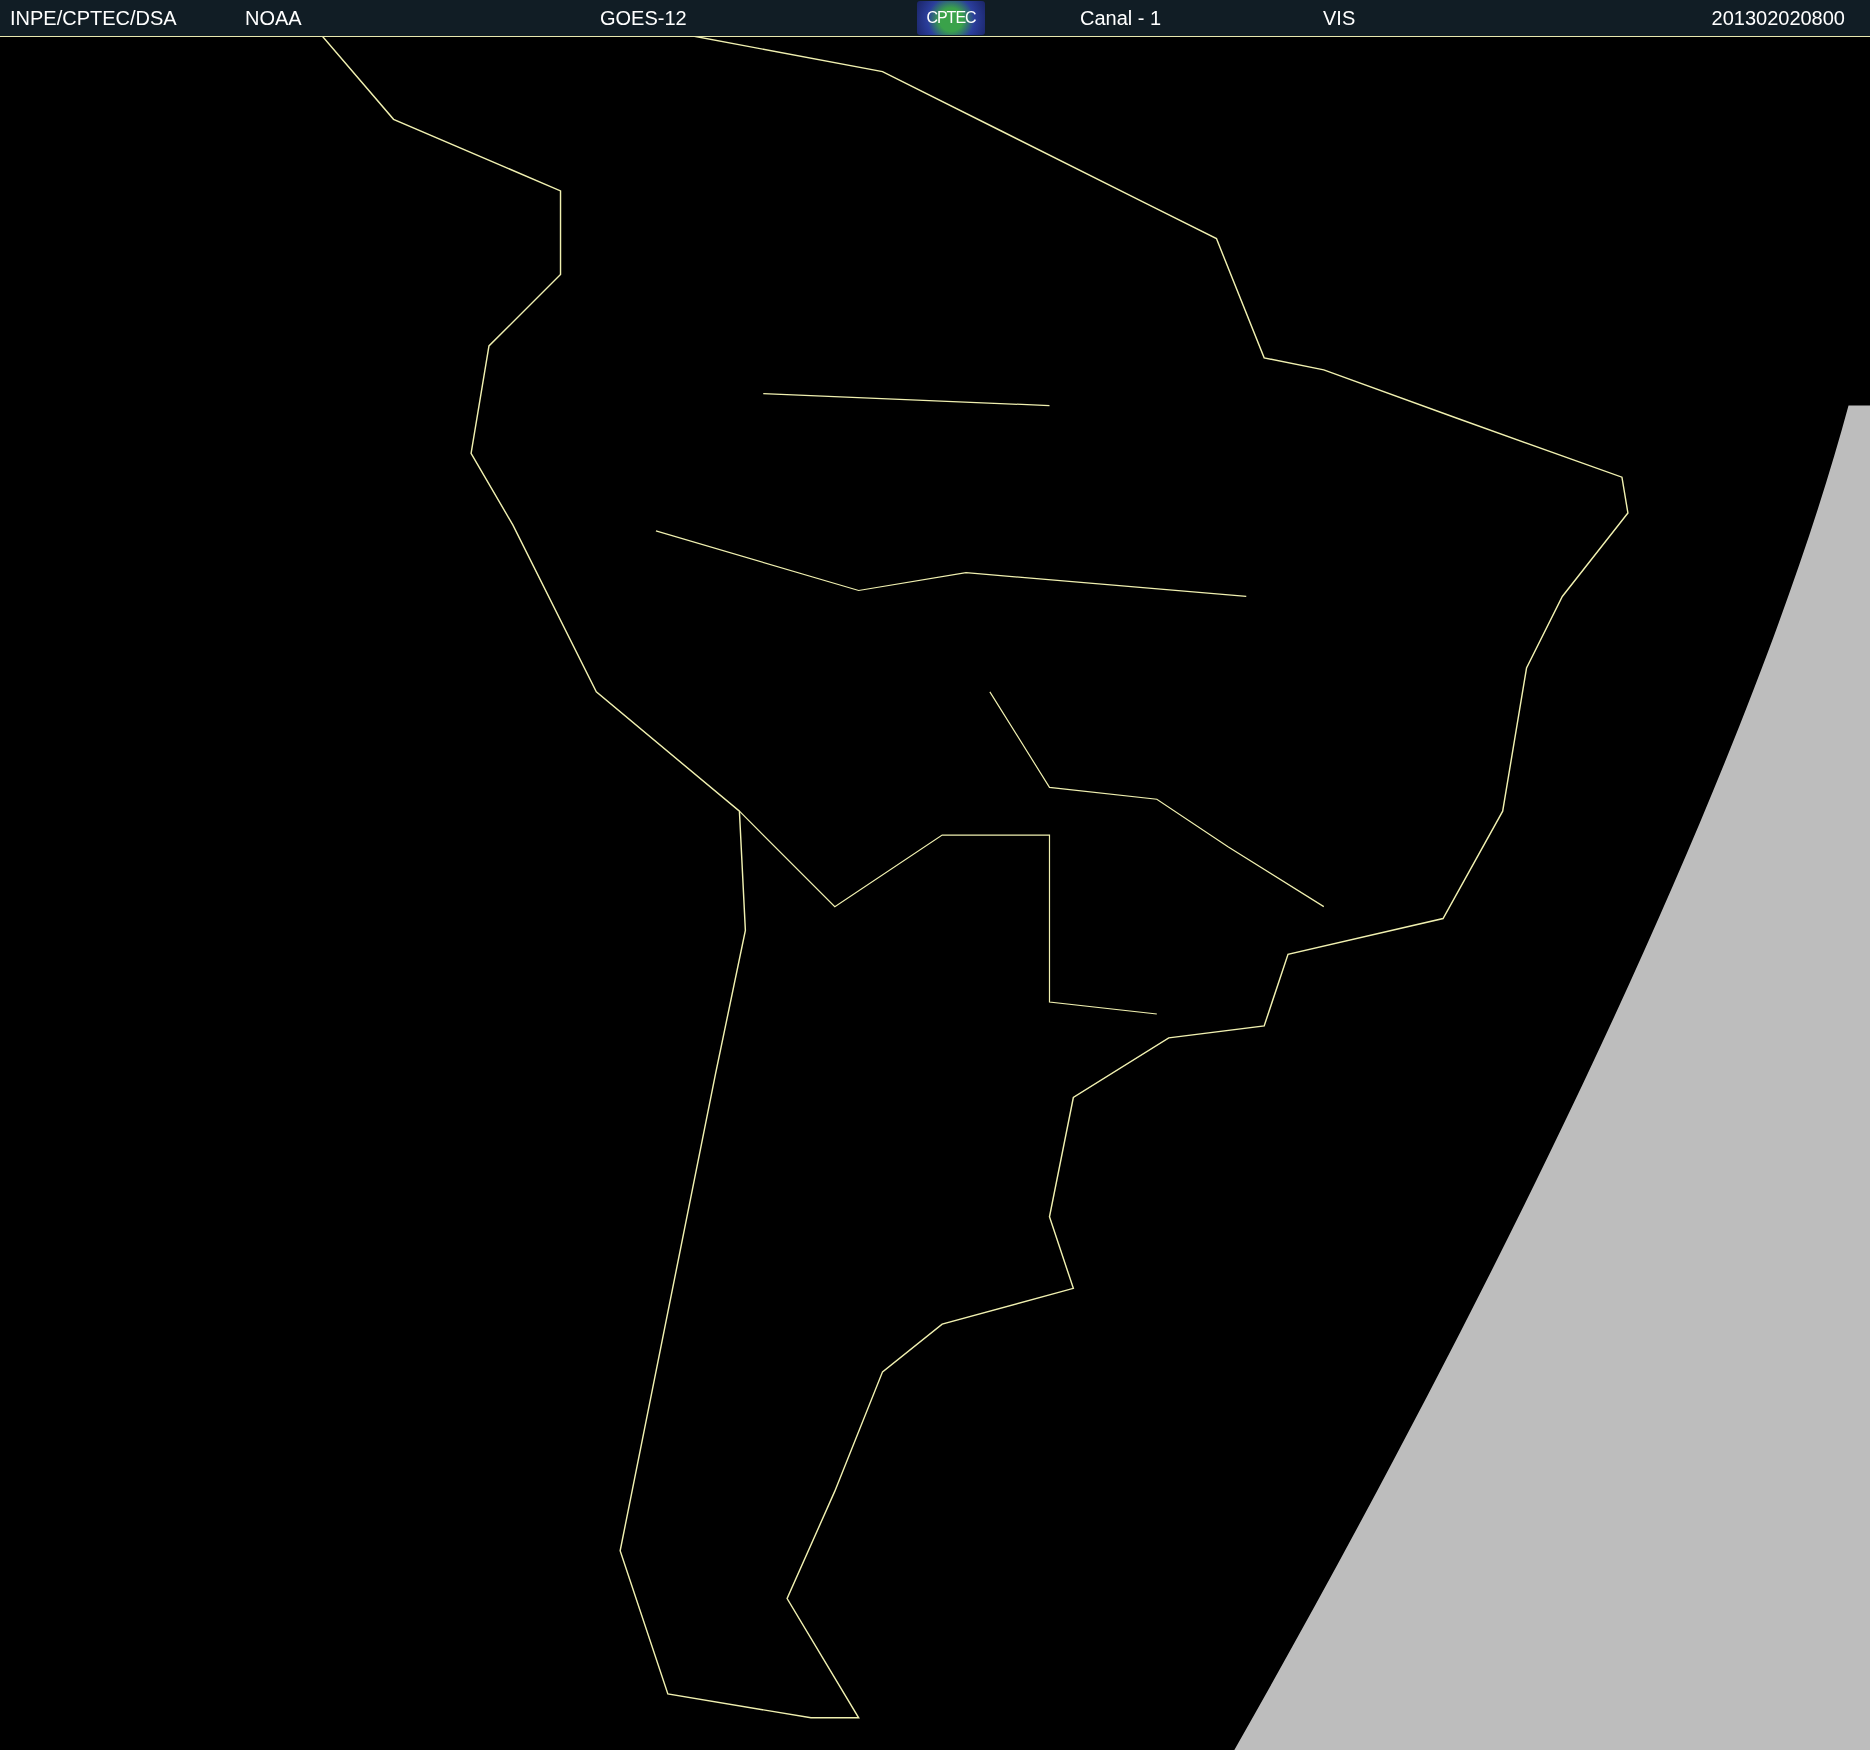 Image resolution: width=1870 pixels, height=1750 pixels. What do you see at coordinates (1121, 18) in the screenshot?
I see `header-label: Canal - 1` at bounding box center [1121, 18].